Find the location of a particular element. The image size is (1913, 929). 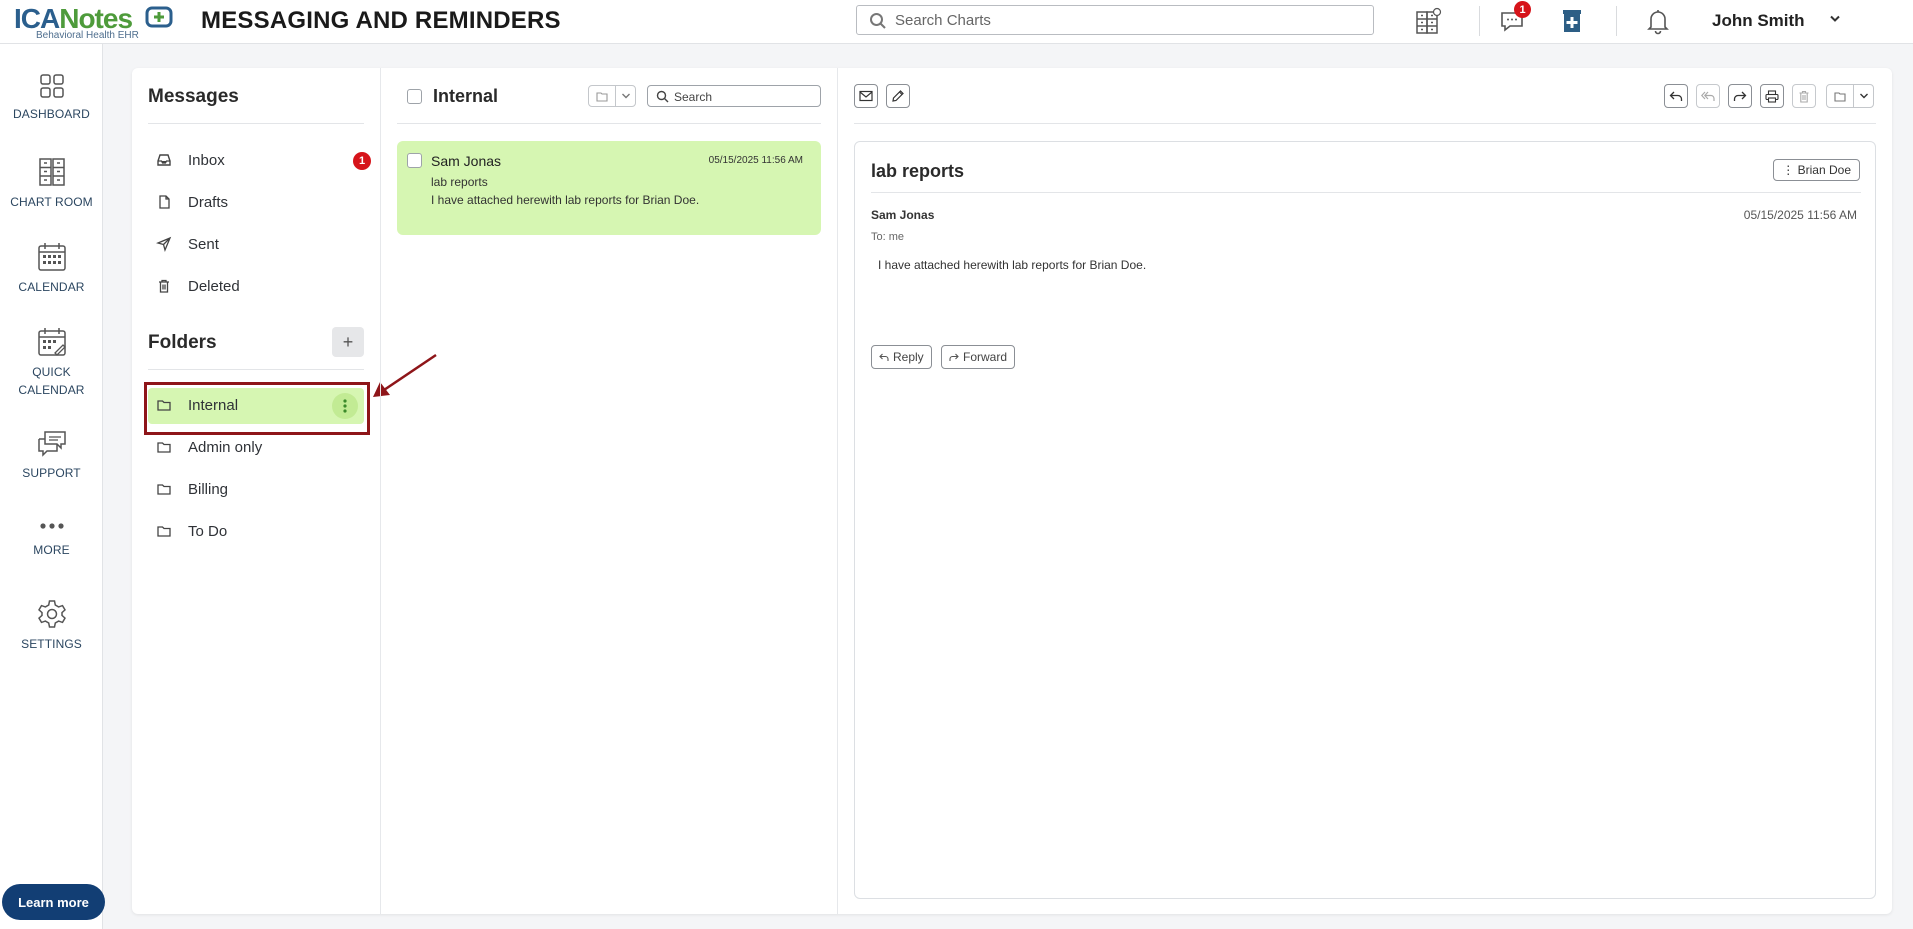

folder-item-admin-only: Admin only is located at coordinates (256, 448).